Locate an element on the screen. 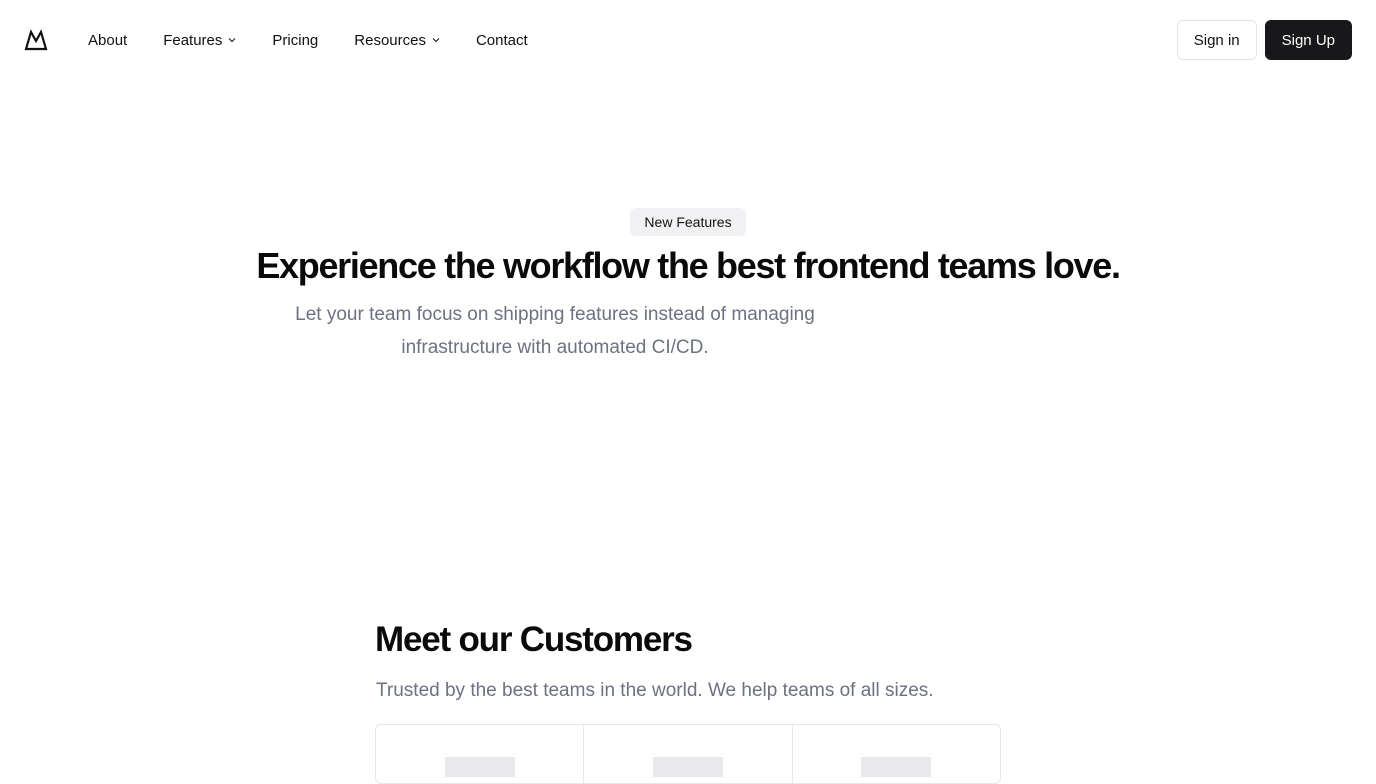 This screenshot has height=784, width=1376. nav-item-pricing: Pricing is located at coordinates (295, 40).